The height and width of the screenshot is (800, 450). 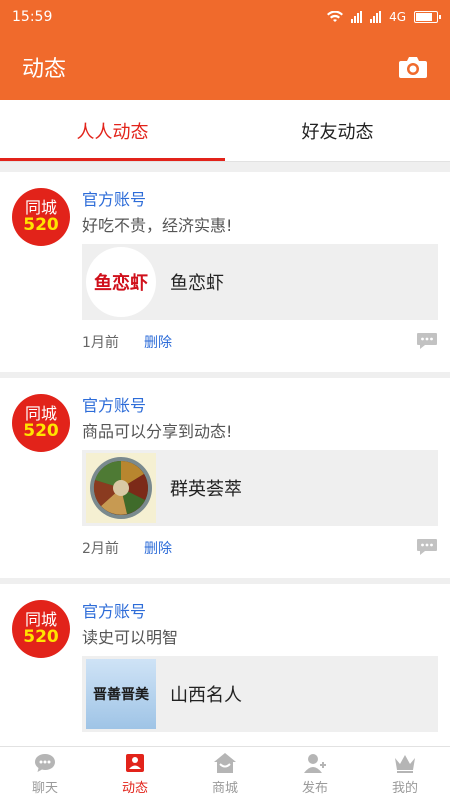 What do you see at coordinates (121, 694) in the screenshot?
I see `shared-item-thumbnail: 晋善晋美` at bounding box center [121, 694].